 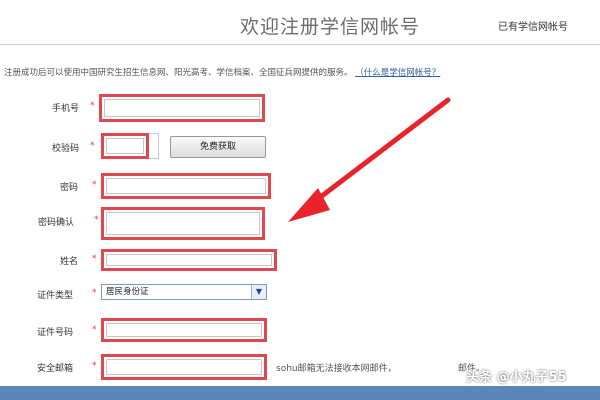 I want to click on red-pointer-arrow, so click(x=369, y=159).